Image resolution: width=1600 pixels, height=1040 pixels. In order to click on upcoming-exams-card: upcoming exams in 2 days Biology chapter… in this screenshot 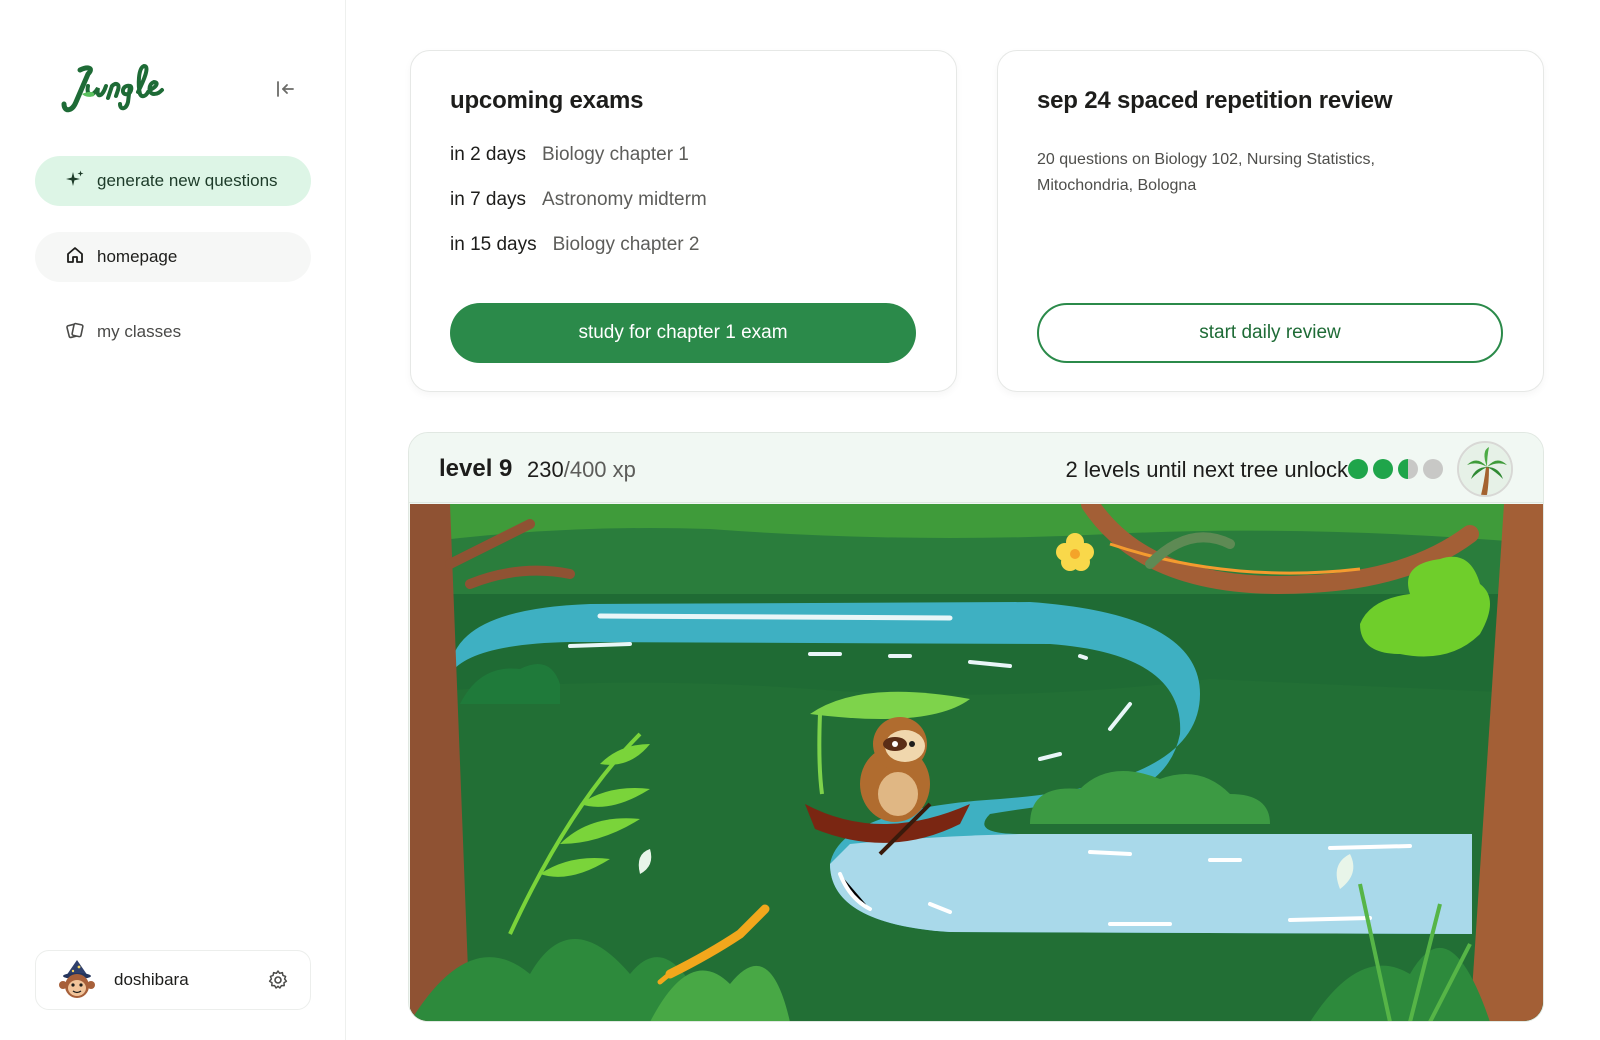, I will do `click(683, 221)`.